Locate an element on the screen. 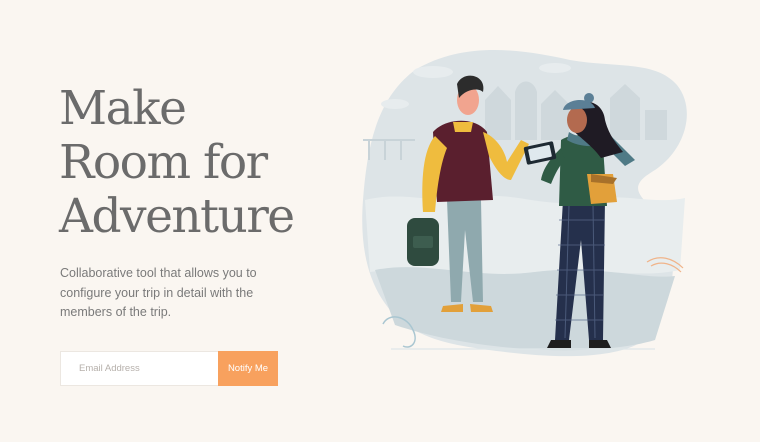 The width and height of the screenshot is (760, 442). background-hills-low is located at coordinates (525, 309).